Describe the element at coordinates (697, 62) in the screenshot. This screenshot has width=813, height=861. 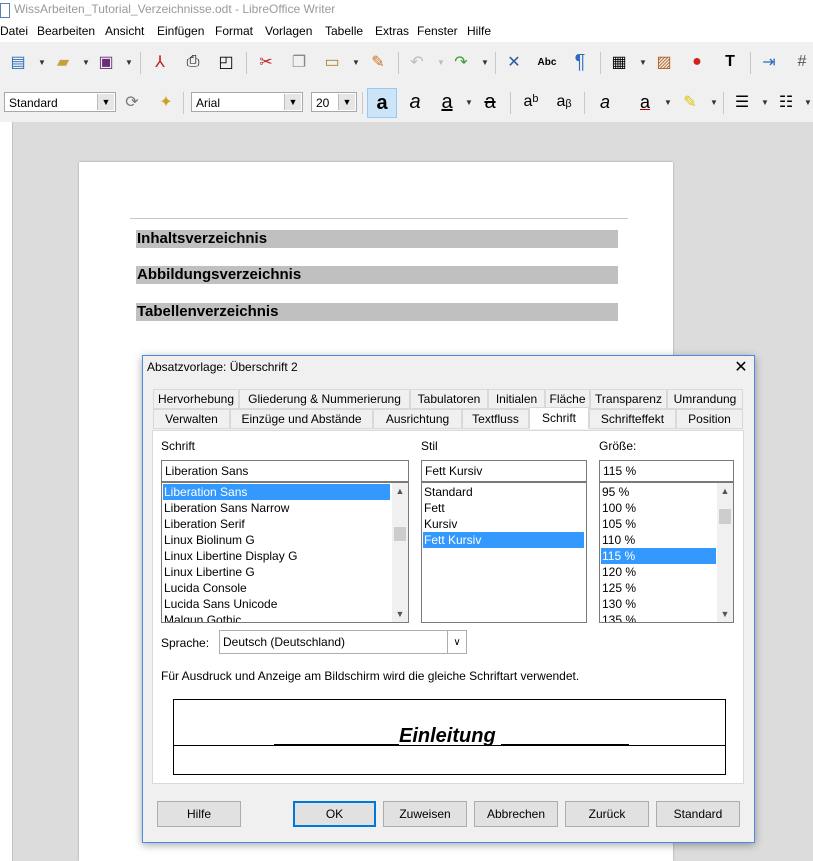
I see `insert-chart-icon: ●` at that location.